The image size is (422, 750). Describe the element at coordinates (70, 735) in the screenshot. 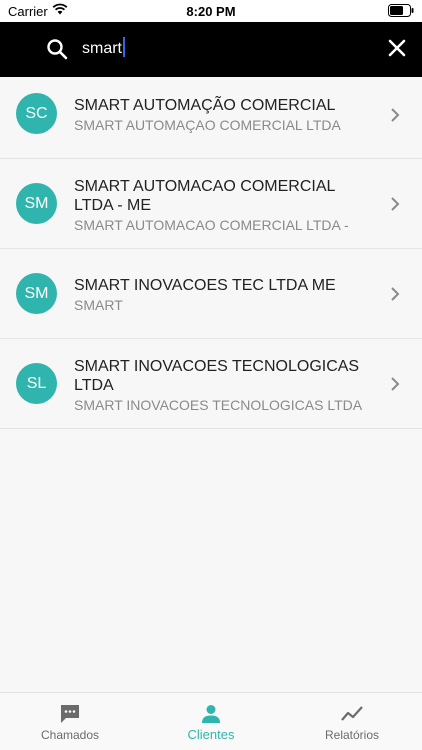

I see `tab-label: Chamados` at that location.